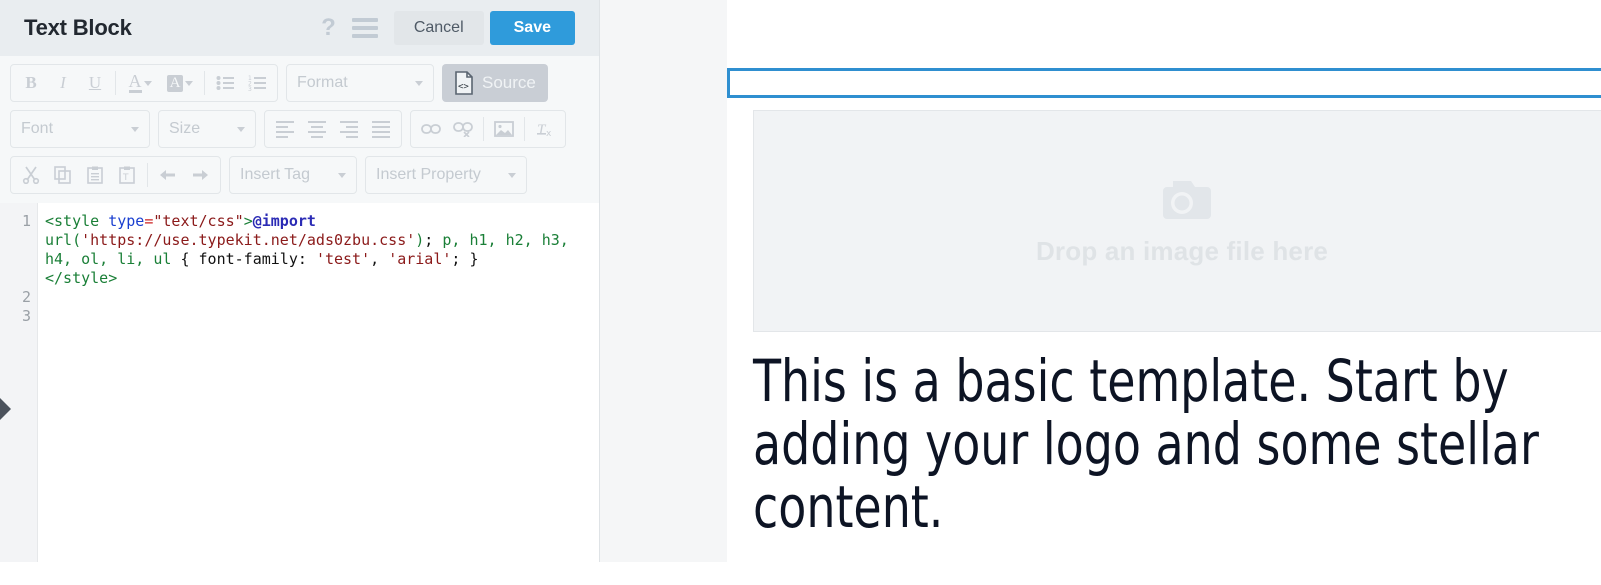 The image size is (1601, 585). I want to click on font-dropdown-label: Font, so click(37, 128).